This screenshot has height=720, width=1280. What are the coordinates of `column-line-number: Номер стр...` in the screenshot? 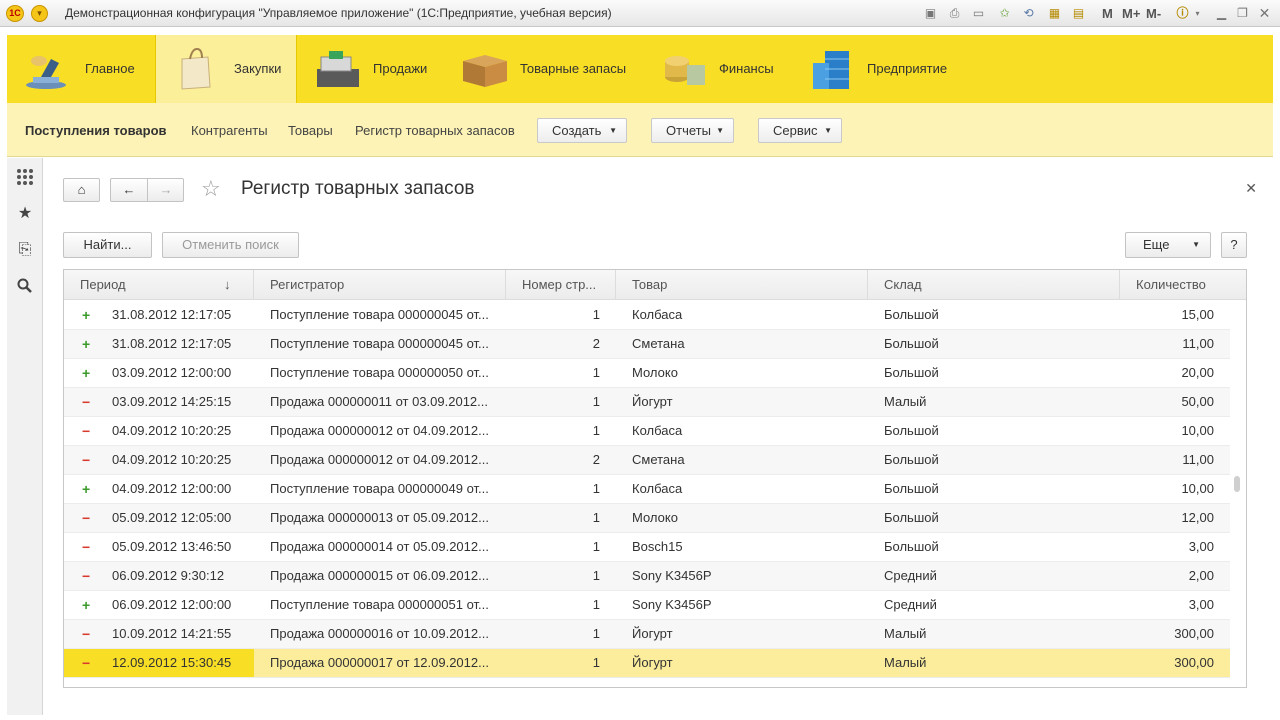 It's located at (561, 285).